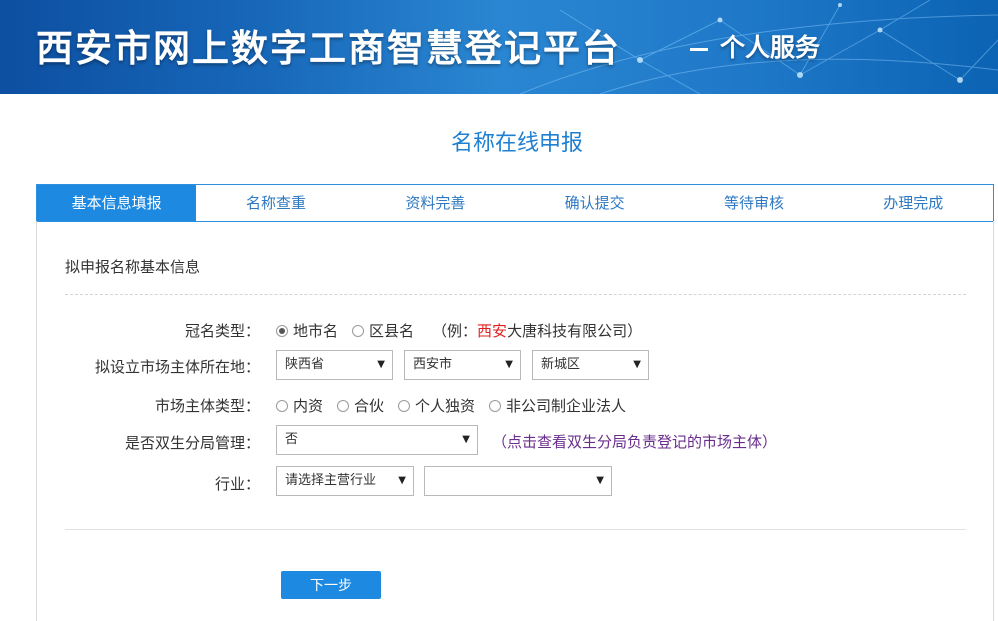 The width and height of the screenshot is (998, 621). I want to click on tab-name-check: 名称查重, so click(275, 203).